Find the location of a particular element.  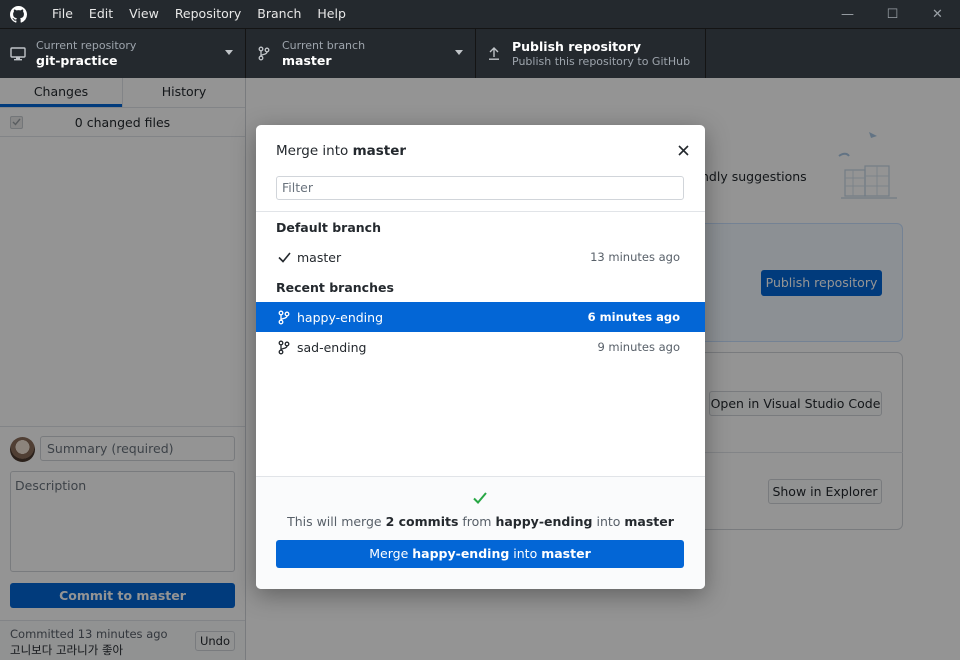

menu-branch: Branch is located at coordinates (279, 14).